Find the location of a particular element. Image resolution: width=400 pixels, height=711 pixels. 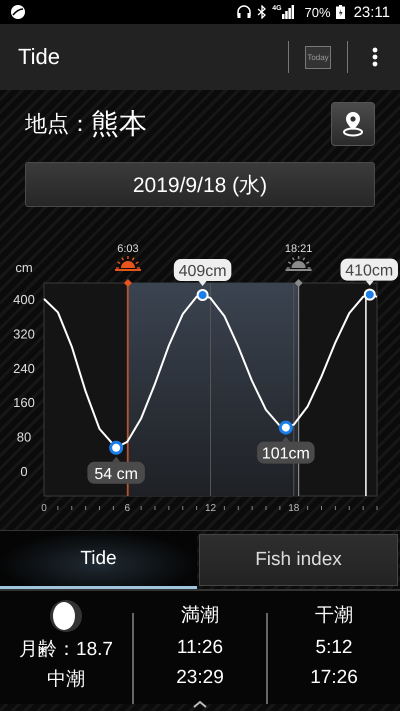

tide-label: 54 cm is located at coordinates (116, 470).